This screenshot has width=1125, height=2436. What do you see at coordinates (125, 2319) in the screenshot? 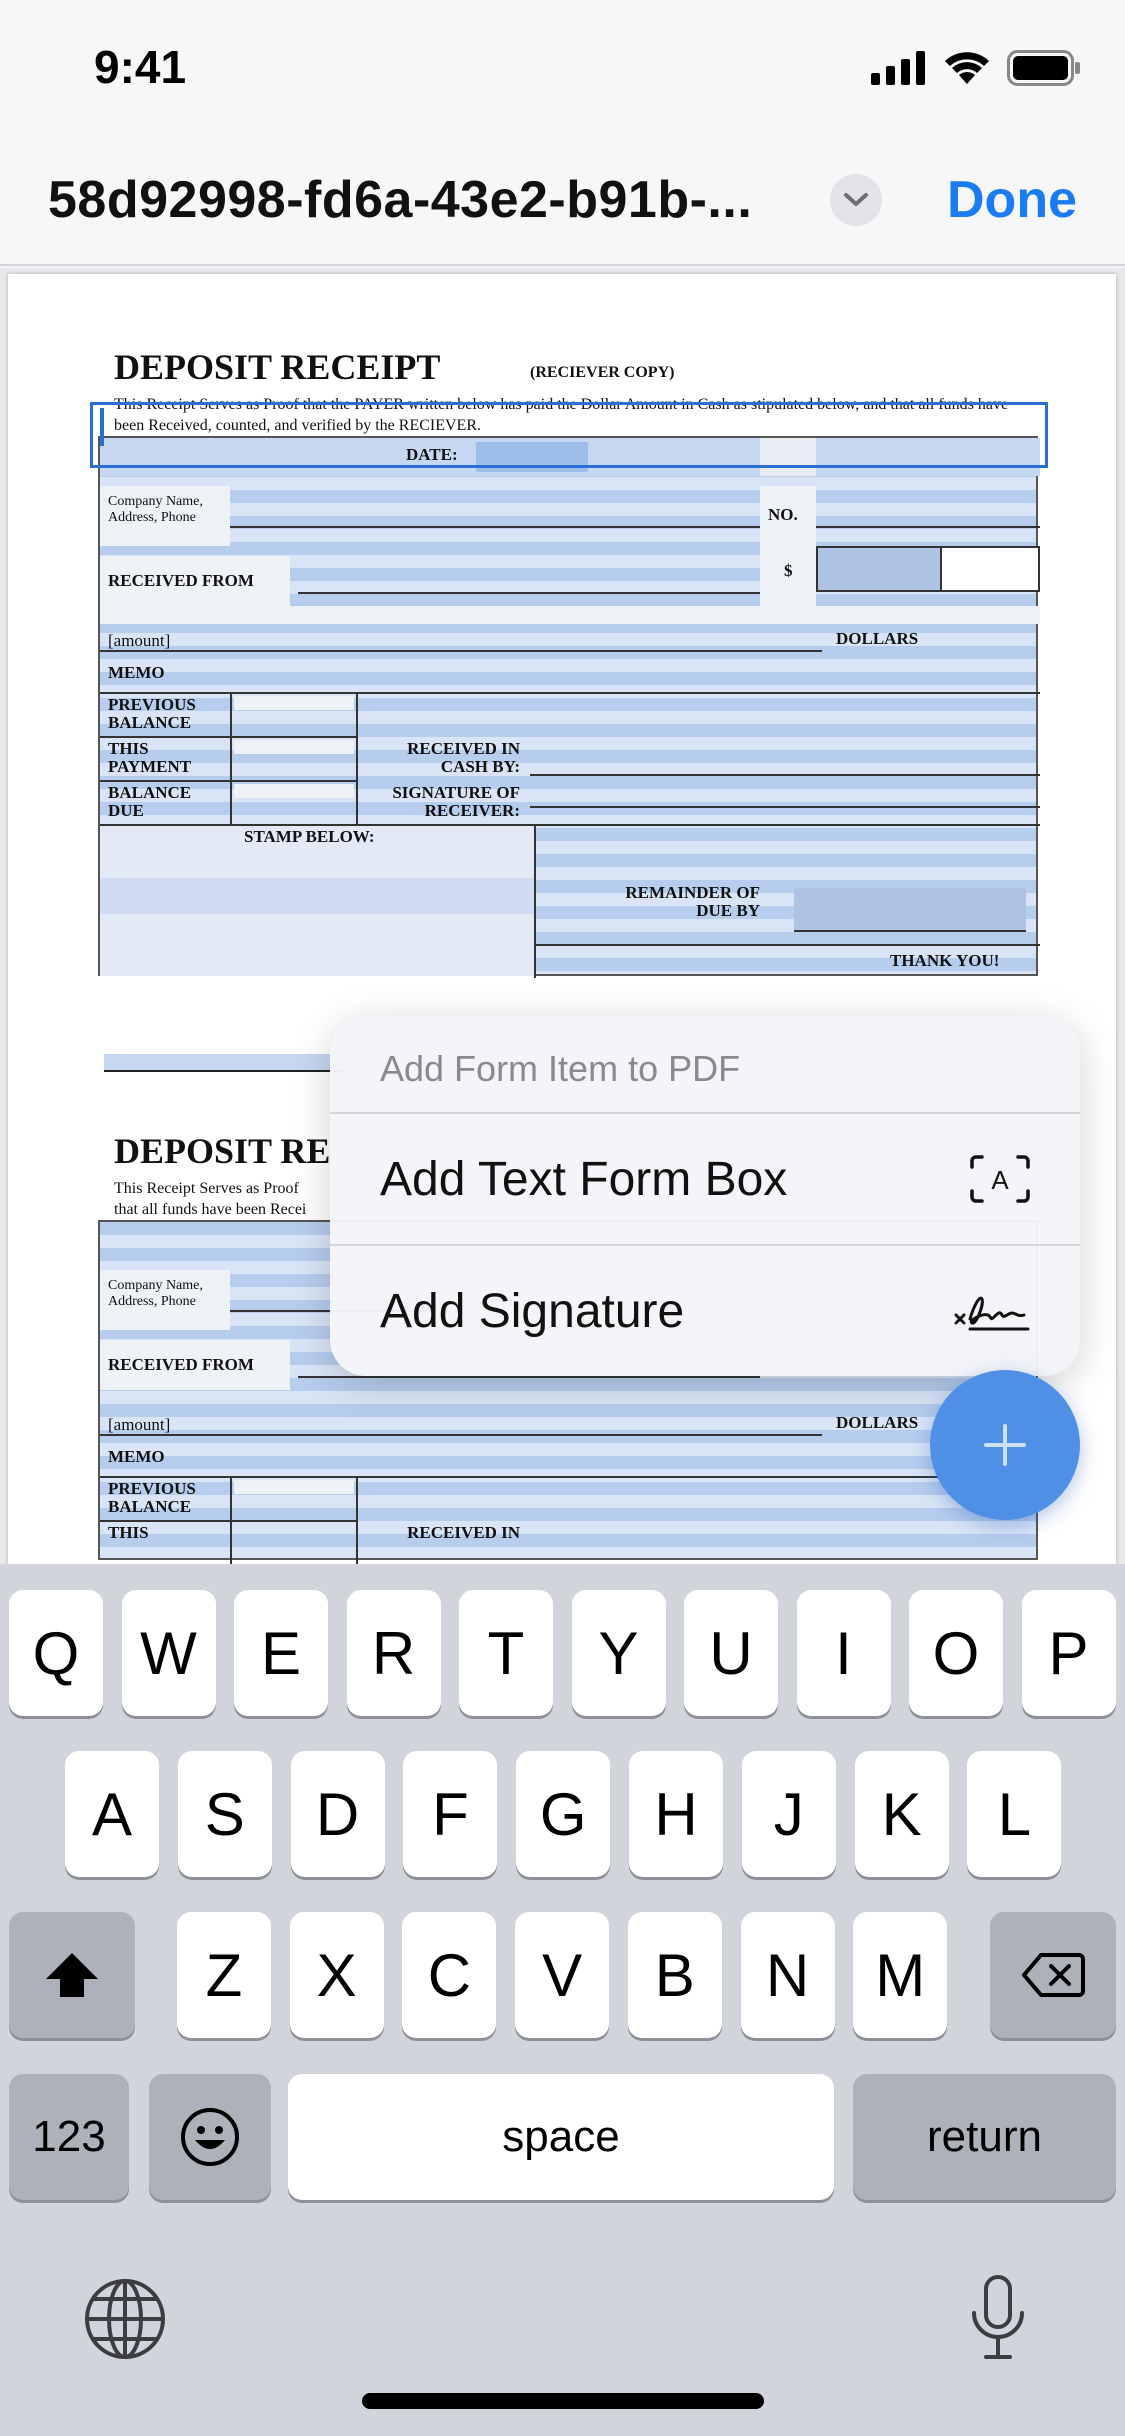
I see `globe-icon` at bounding box center [125, 2319].